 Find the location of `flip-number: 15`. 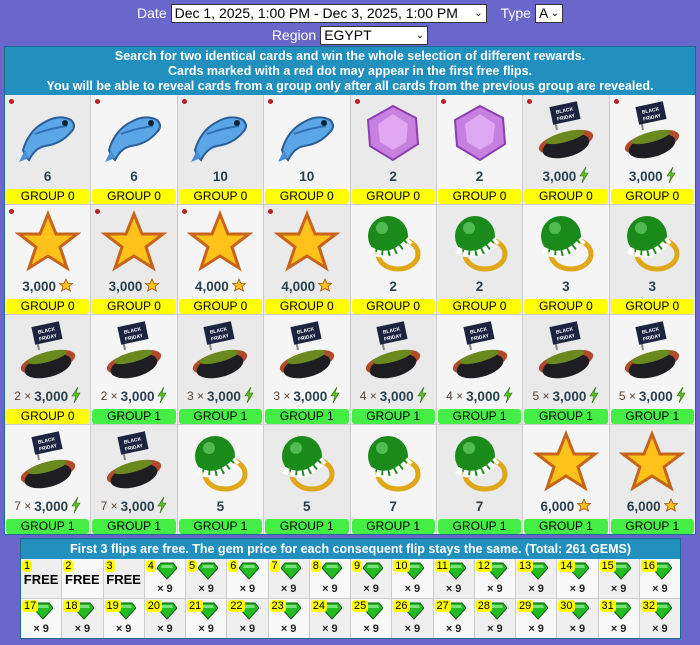

flip-number: 15 is located at coordinates (607, 566).